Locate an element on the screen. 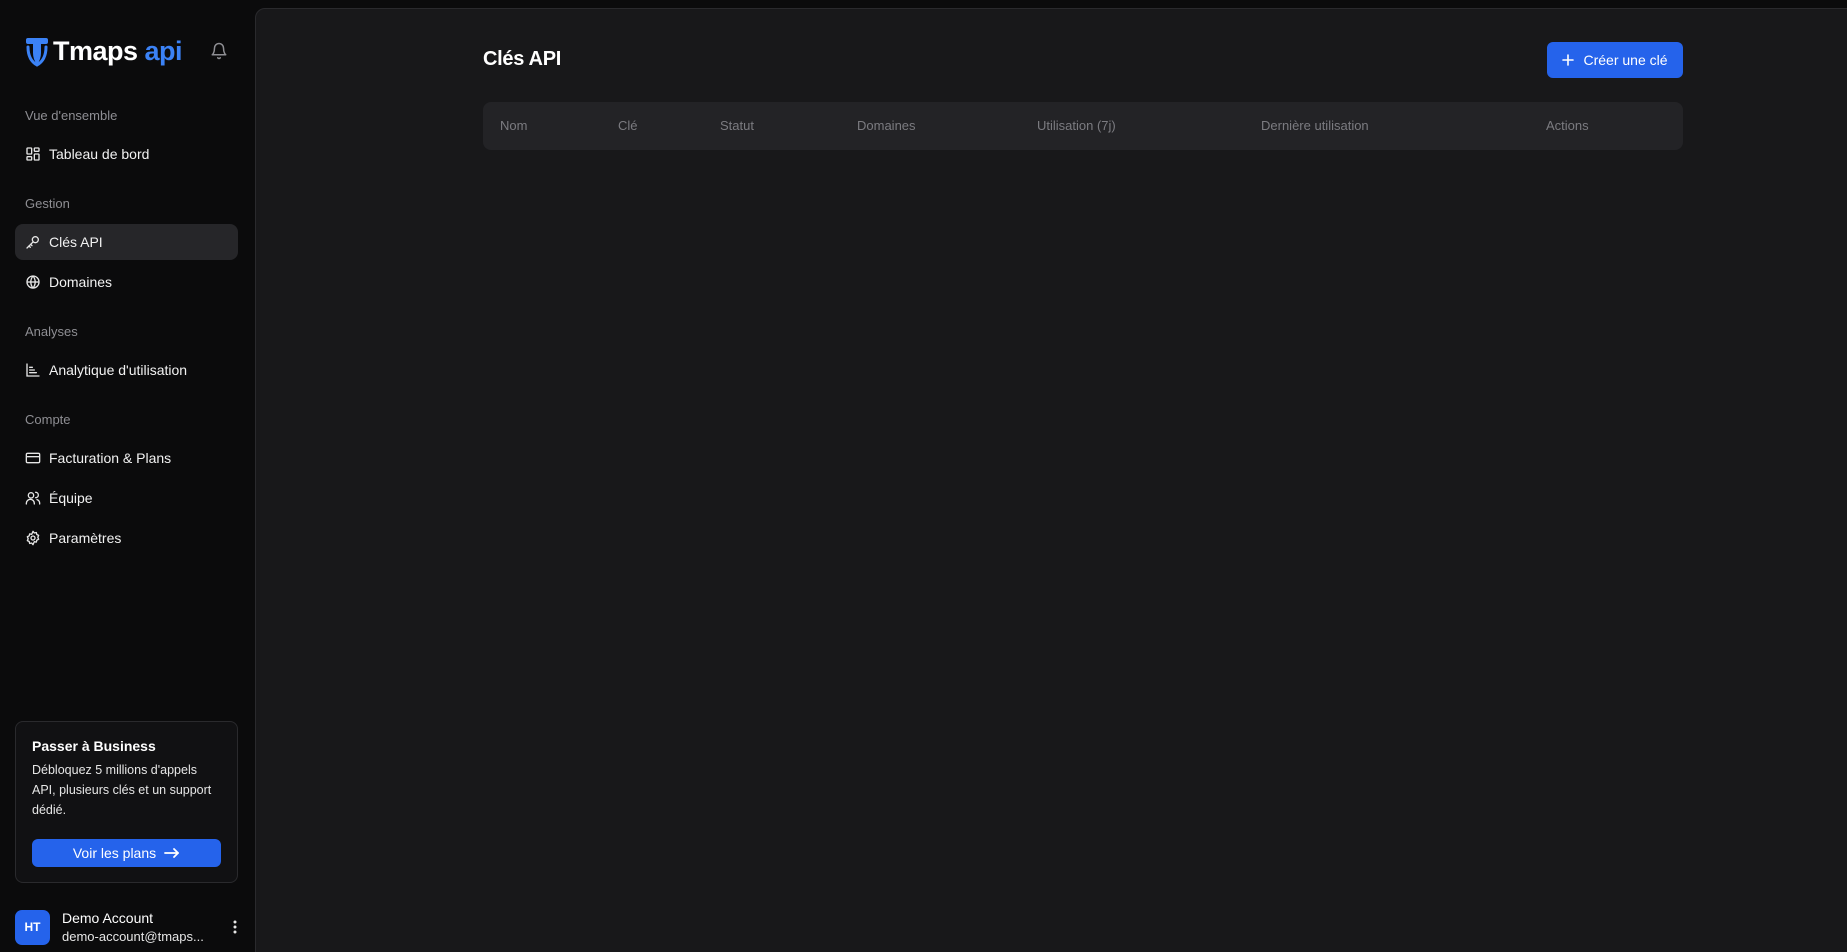 This screenshot has height=952, width=1847. section-label-management: Gestion is located at coordinates (47, 203).